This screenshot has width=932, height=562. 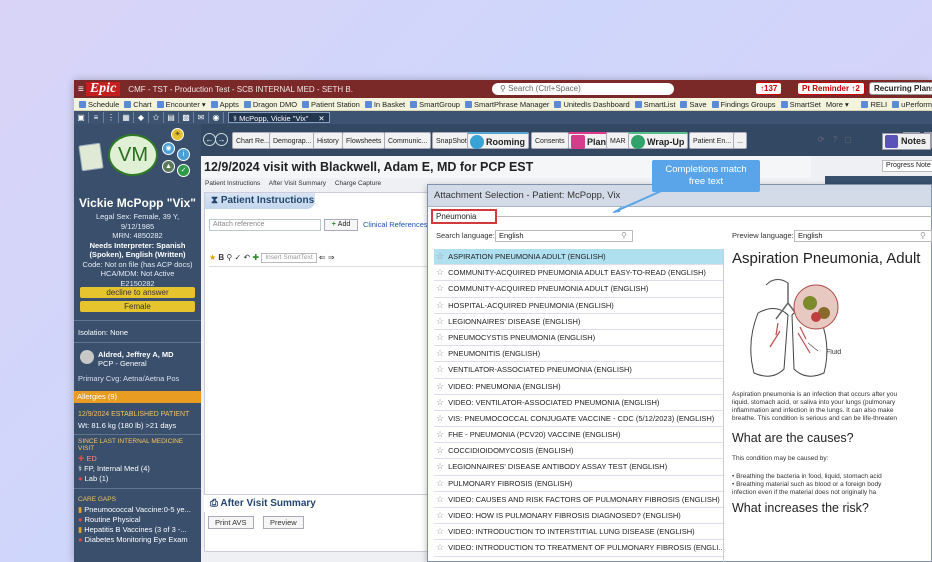 What do you see at coordinates (91, 157) in the screenshot?
I see `notepad-icon` at bounding box center [91, 157].